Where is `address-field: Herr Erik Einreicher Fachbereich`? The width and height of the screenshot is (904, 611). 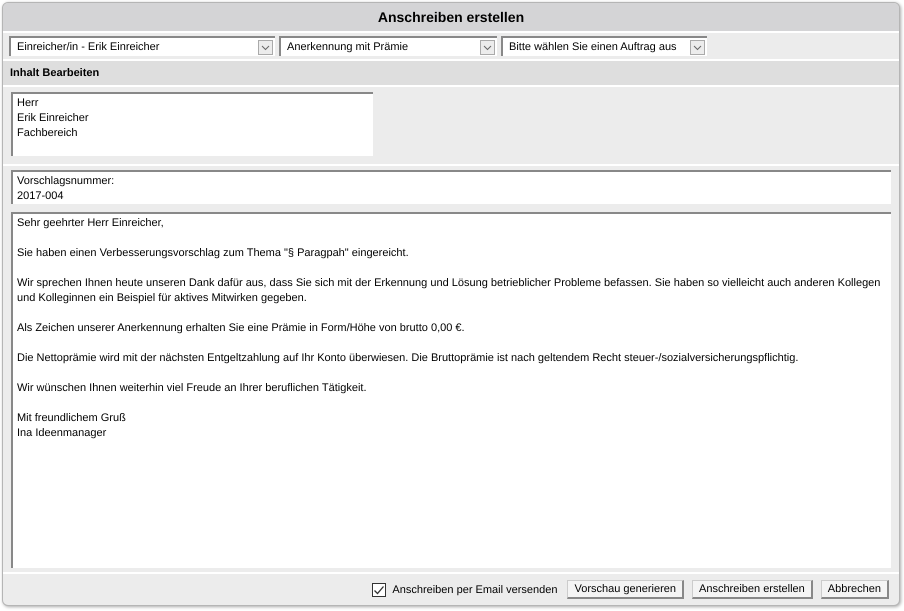
address-field: Herr Erik Einreicher Fachbereich is located at coordinates (192, 124).